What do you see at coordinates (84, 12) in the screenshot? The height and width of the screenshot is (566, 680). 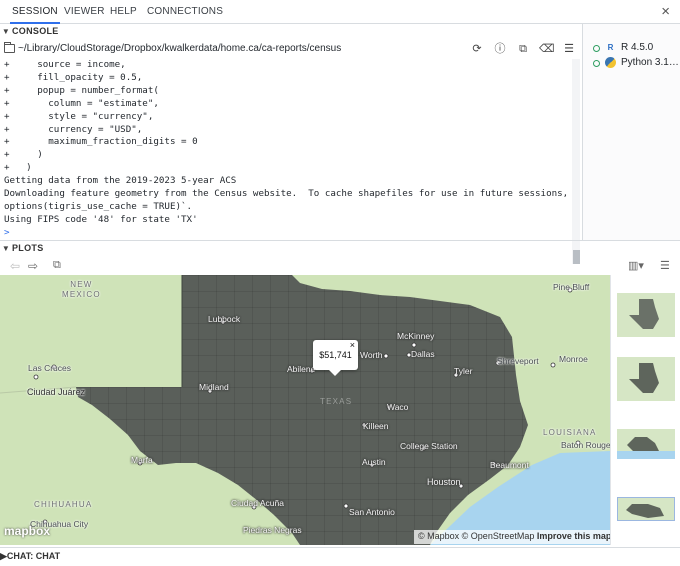 I see `tab-viewer: VIEWER` at bounding box center [84, 12].